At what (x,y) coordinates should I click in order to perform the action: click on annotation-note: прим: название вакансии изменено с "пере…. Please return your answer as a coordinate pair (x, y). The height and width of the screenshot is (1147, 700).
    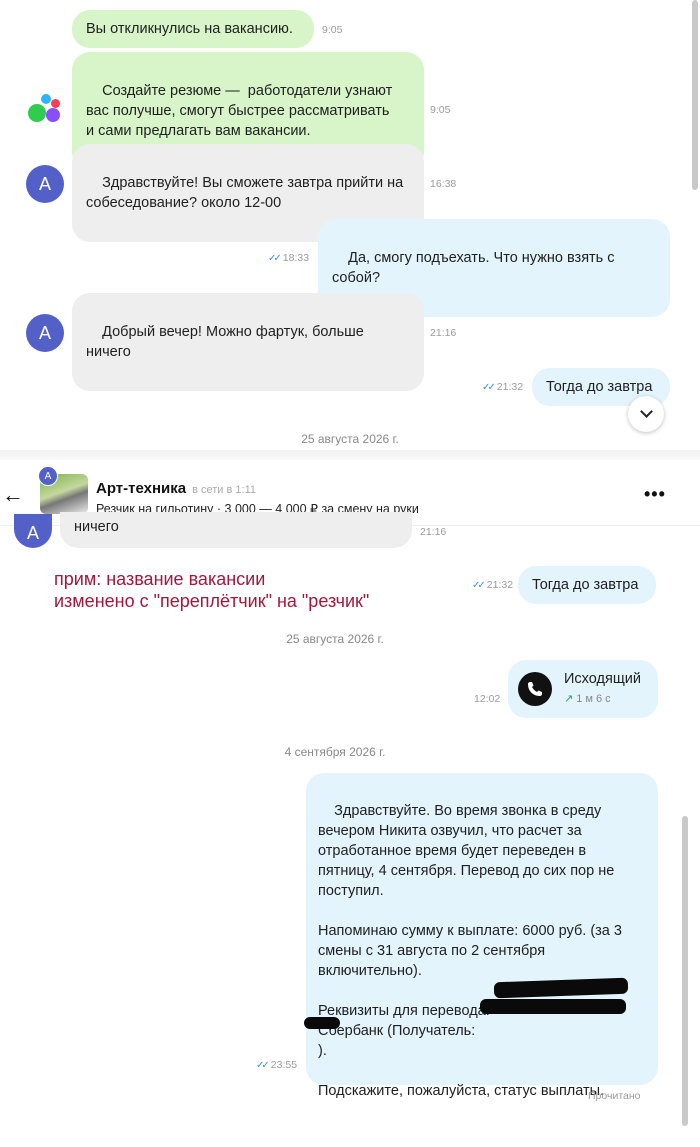
    Looking at the image, I should click on (212, 590).